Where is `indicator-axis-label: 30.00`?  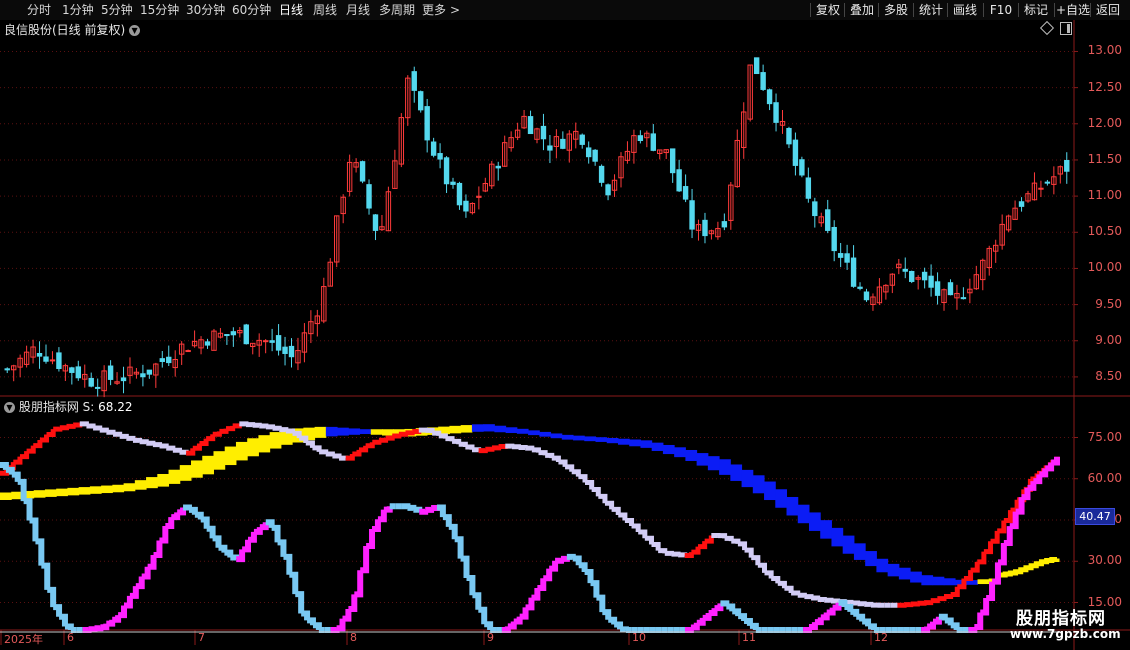 indicator-axis-label: 30.00 is located at coordinates (1104, 560).